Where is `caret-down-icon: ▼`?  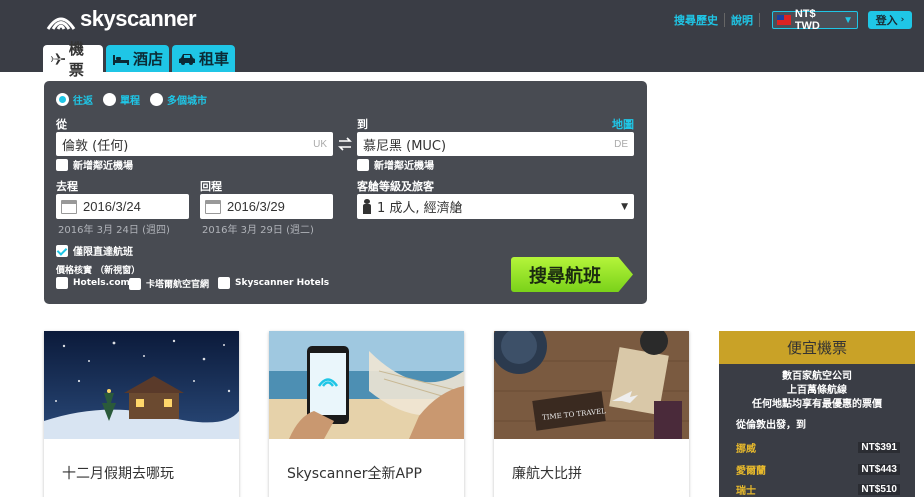
caret-down-icon: ▼ is located at coordinates (848, 20).